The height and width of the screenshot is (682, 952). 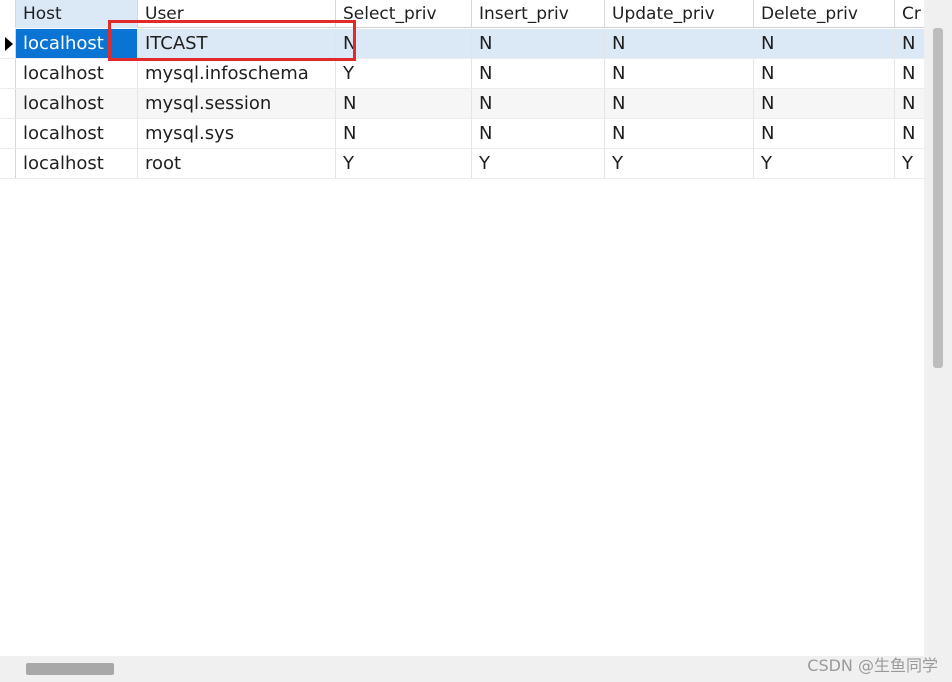 I want to click on current-row-arrow-icon, so click(x=9, y=44).